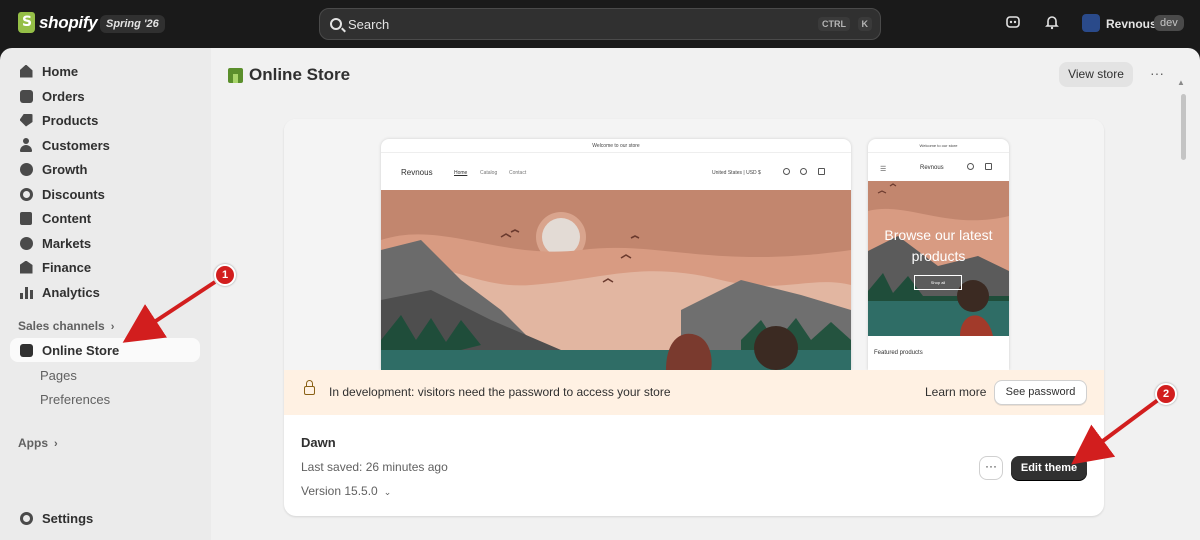 The height and width of the screenshot is (540, 1200). What do you see at coordinates (67, 243) in the screenshot?
I see `sidebar-item-label: Markets` at bounding box center [67, 243].